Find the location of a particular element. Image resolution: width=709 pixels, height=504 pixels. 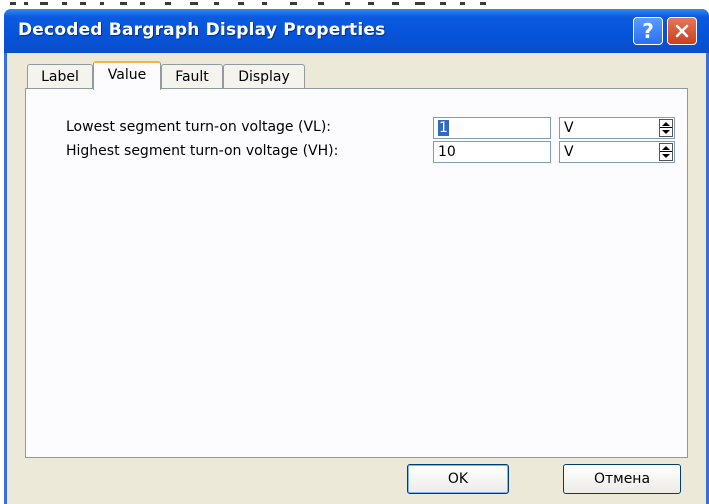

tab-fault: Fault is located at coordinates (192, 76).